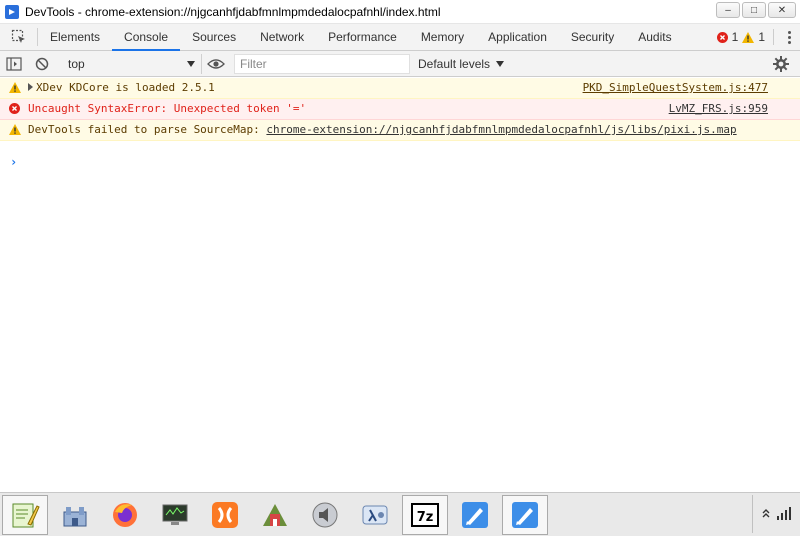 Image resolution: width=800 pixels, height=536 pixels. Describe the element at coordinates (146, 37) in the screenshot. I see `tab-console: Console` at that location.